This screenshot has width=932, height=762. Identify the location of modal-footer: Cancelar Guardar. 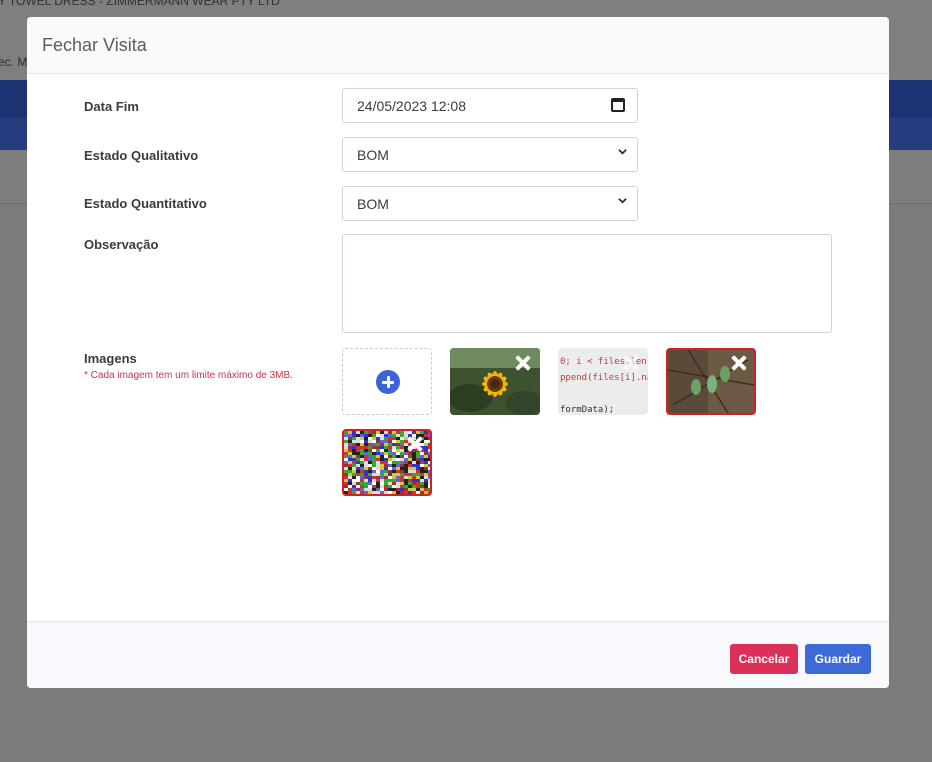
(458, 654).